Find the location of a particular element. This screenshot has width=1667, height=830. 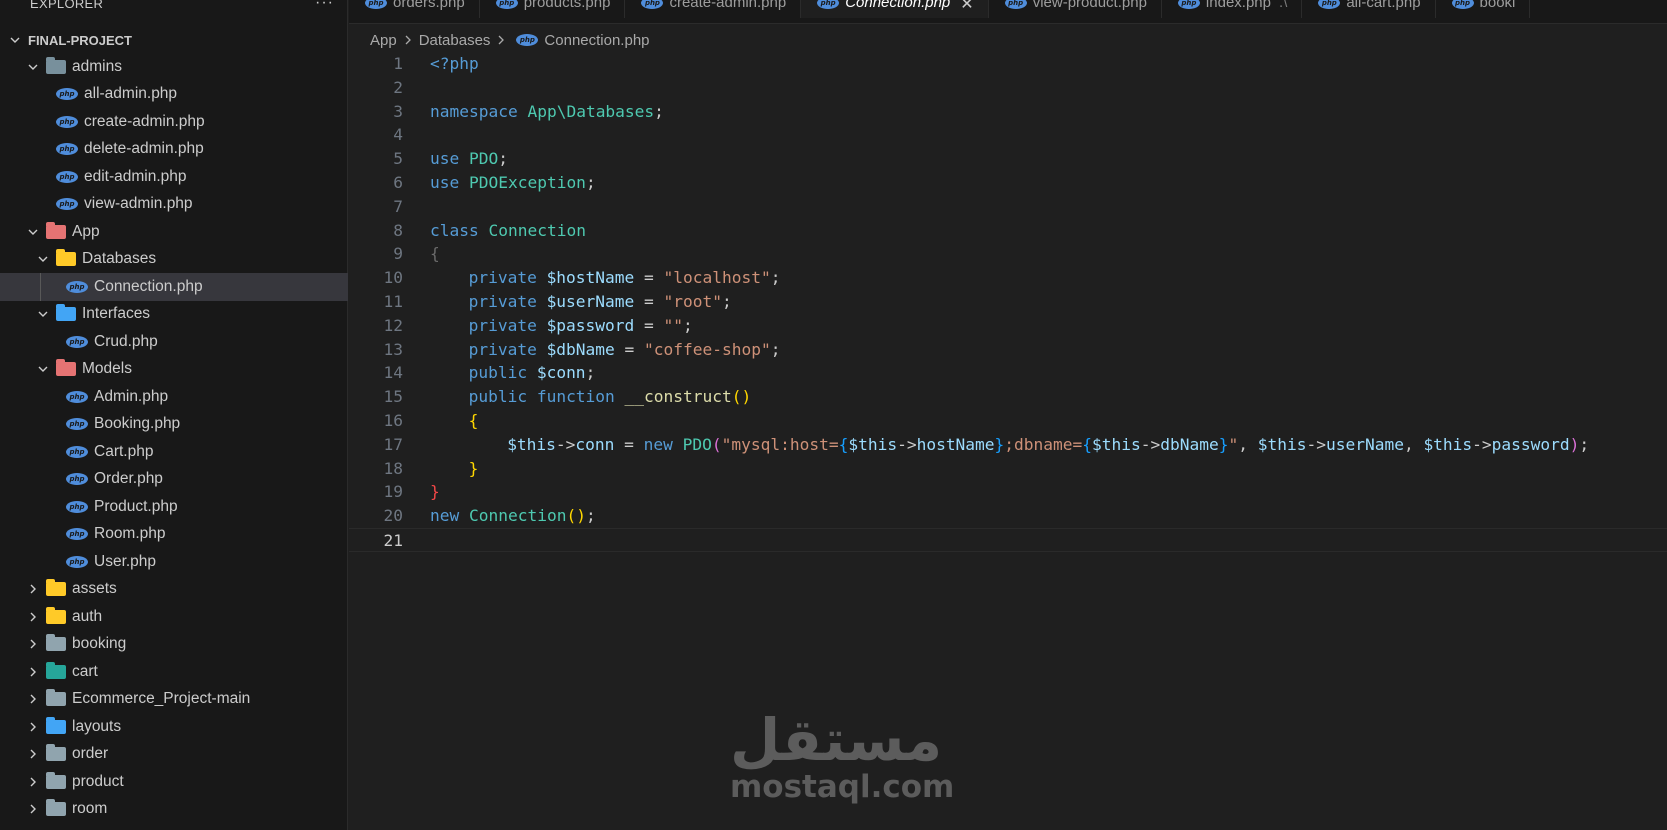

editor-tab: php orders.php is located at coordinates (414, 9).